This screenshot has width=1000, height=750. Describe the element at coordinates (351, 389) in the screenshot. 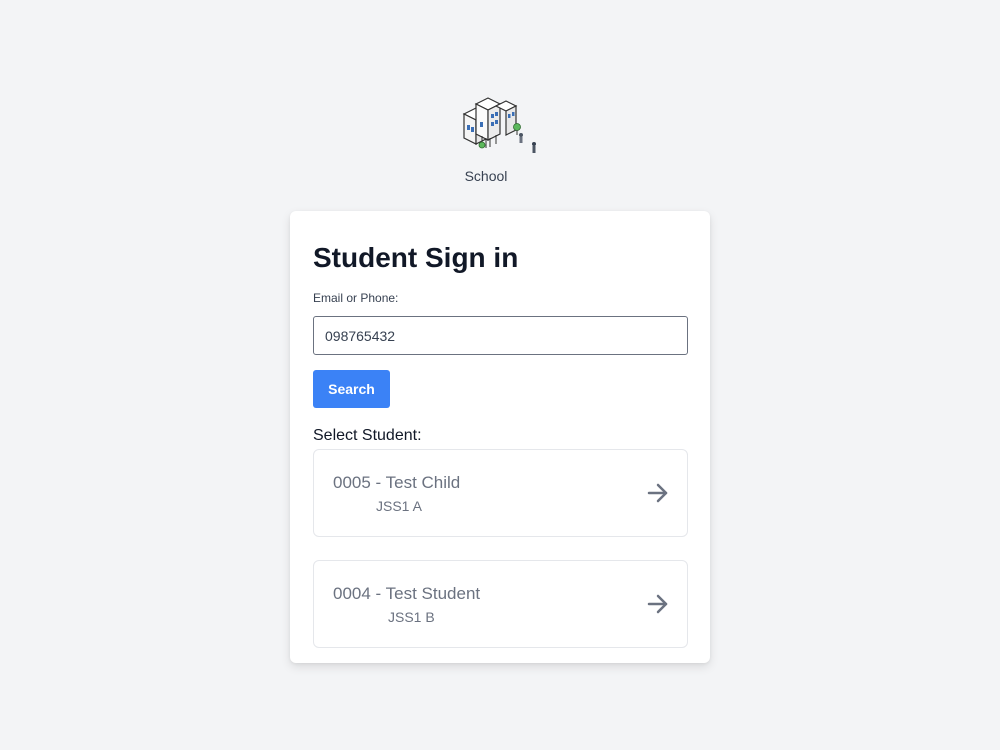

I see `search-button: Search` at that location.